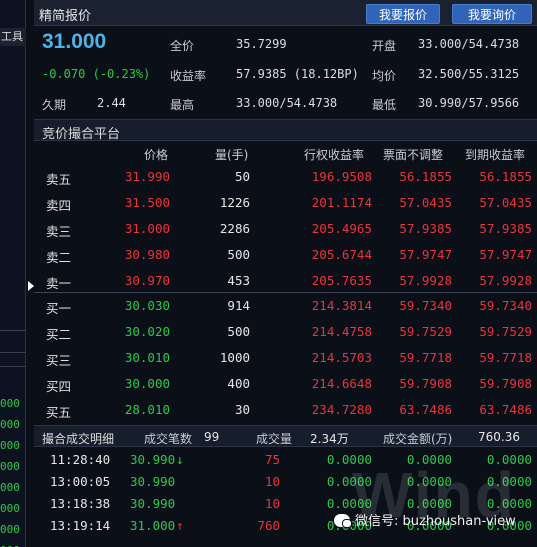  What do you see at coordinates (153, 525) in the screenshot?
I see `trade-price: 31.000` at bounding box center [153, 525].